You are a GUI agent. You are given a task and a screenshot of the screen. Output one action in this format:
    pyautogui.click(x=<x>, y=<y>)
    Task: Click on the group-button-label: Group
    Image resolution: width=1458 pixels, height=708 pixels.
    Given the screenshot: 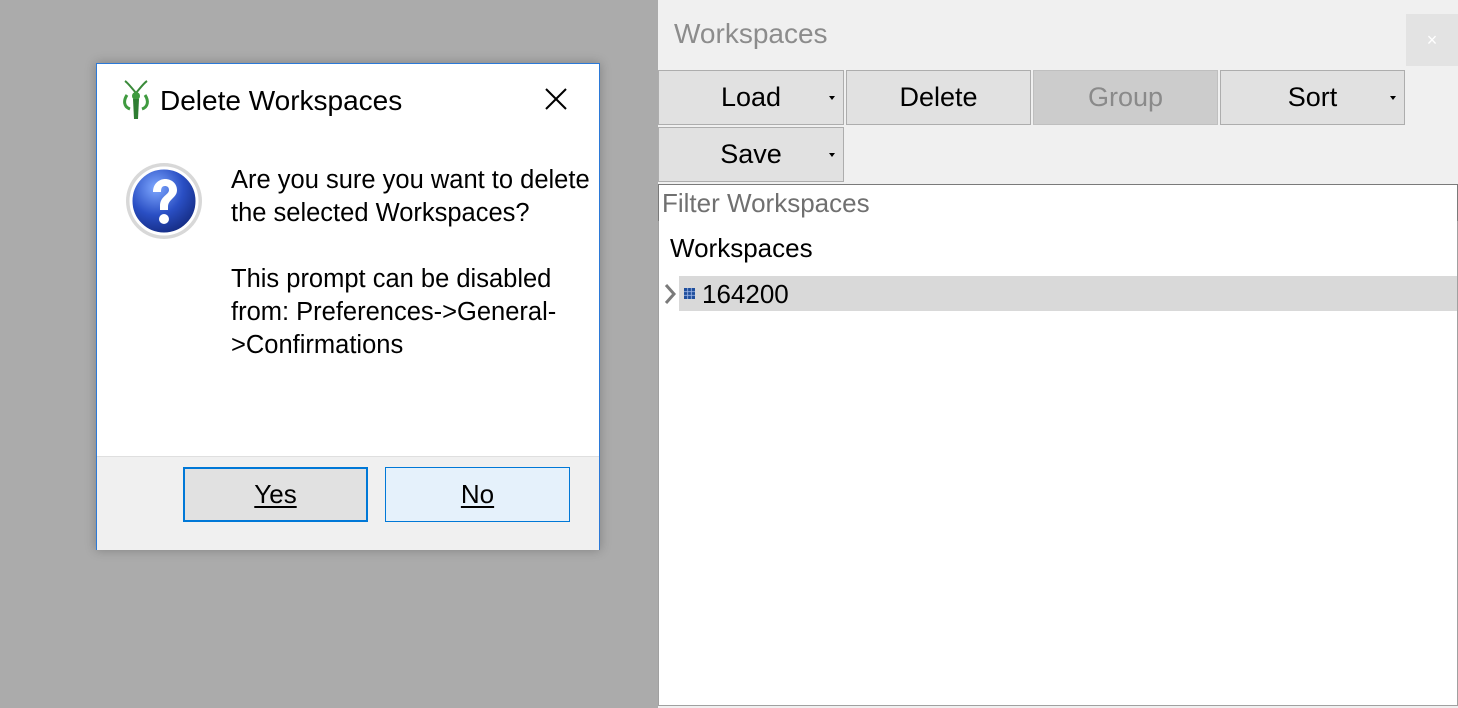 What is the action you would take?
    pyautogui.click(x=1125, y=97)
    